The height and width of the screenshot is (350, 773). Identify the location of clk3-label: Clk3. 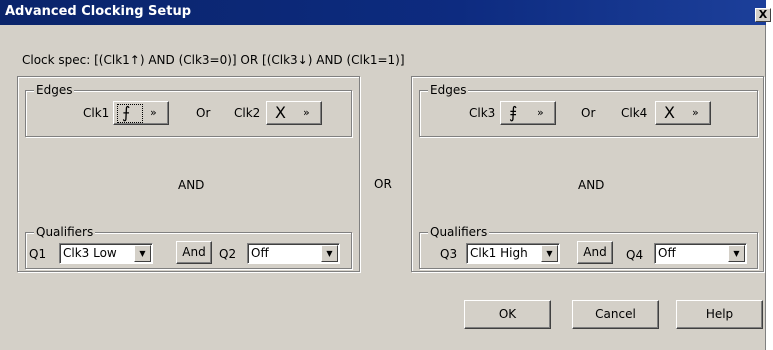
(482, 113).